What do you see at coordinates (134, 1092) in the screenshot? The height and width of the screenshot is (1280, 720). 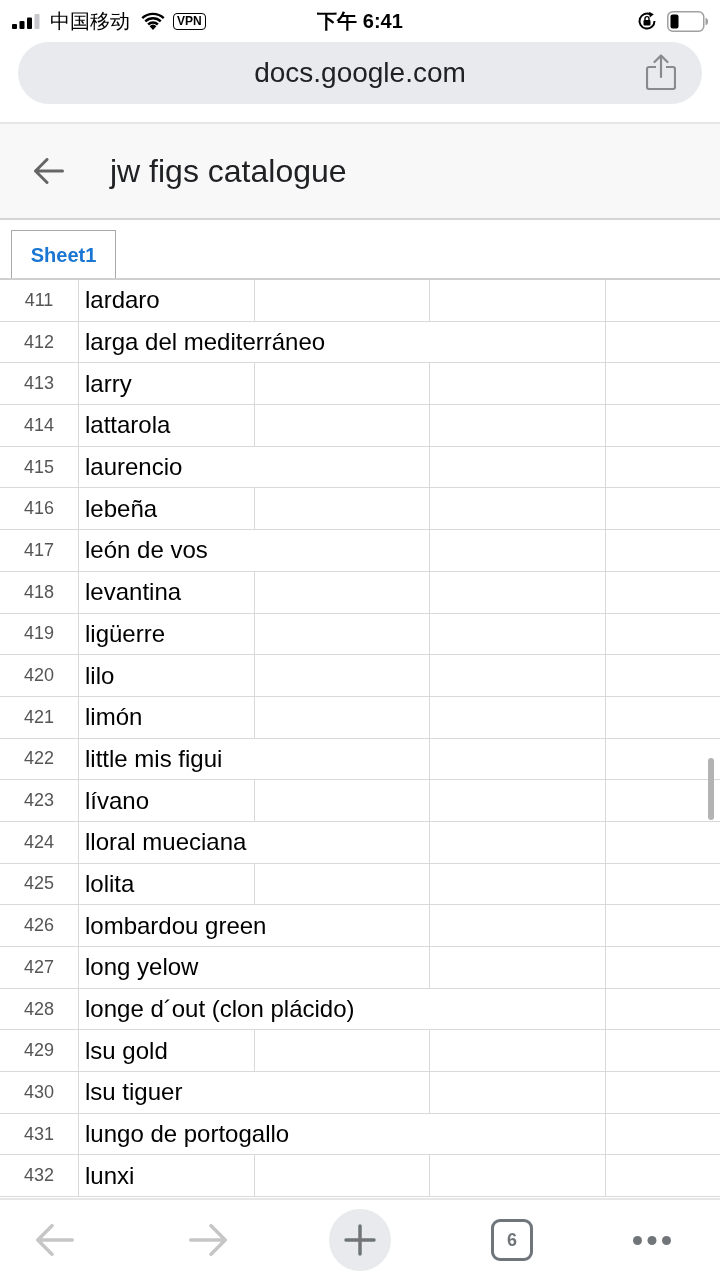 I see `entry-text: lsu tiguer` at bounding box center [134, 1092].